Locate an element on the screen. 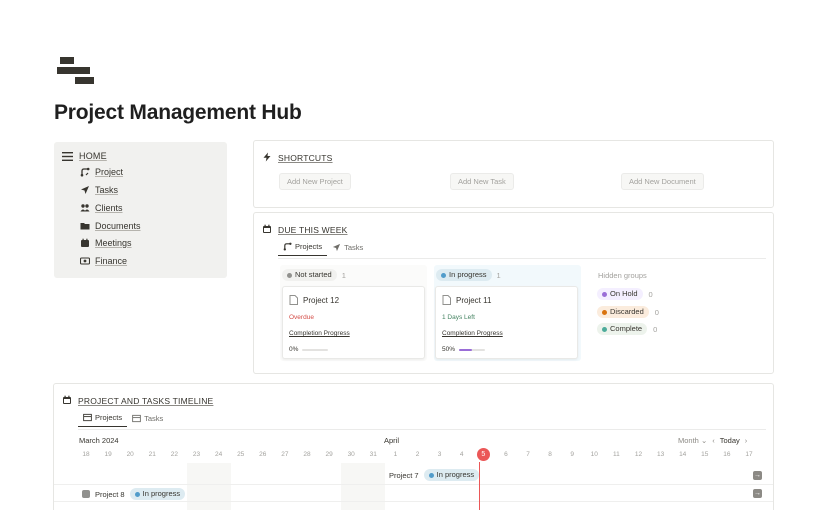  add-new-task-button: Add New Task is located at coordinates (482, 181).